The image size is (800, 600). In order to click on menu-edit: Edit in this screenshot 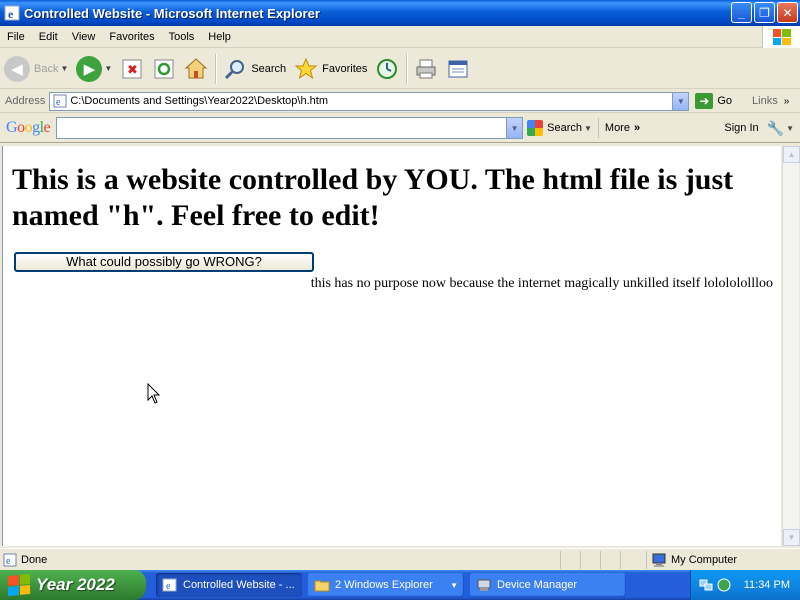, I will do `click(48, 37)`.